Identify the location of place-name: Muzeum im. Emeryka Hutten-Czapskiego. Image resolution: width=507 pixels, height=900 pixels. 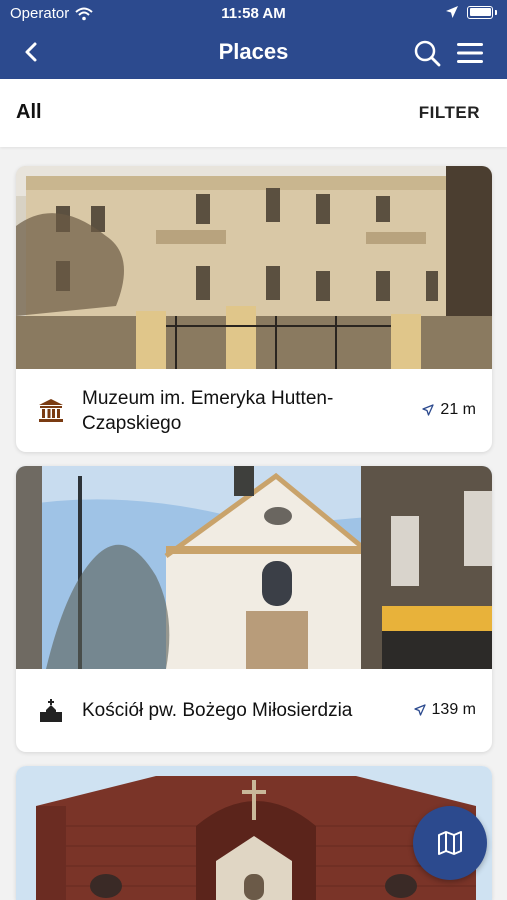
(208, 411).